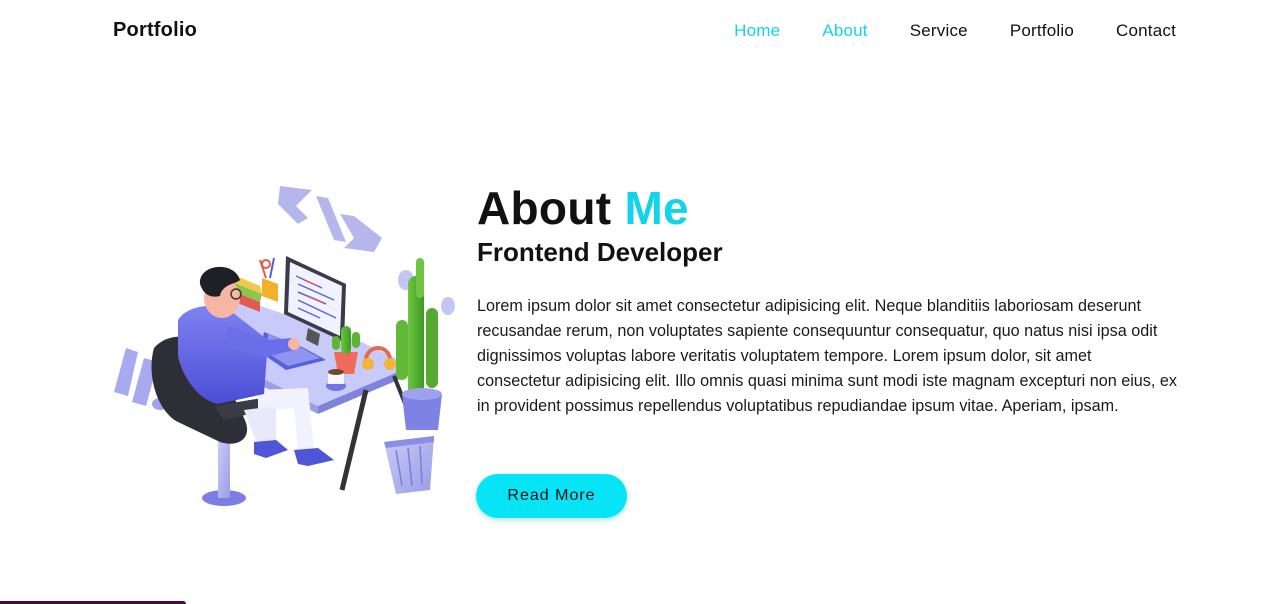 The width and height of the screenshot is (1288, 604). I want to click on main-nav: Home About Service Portfolio Contact, so click(934, 31).